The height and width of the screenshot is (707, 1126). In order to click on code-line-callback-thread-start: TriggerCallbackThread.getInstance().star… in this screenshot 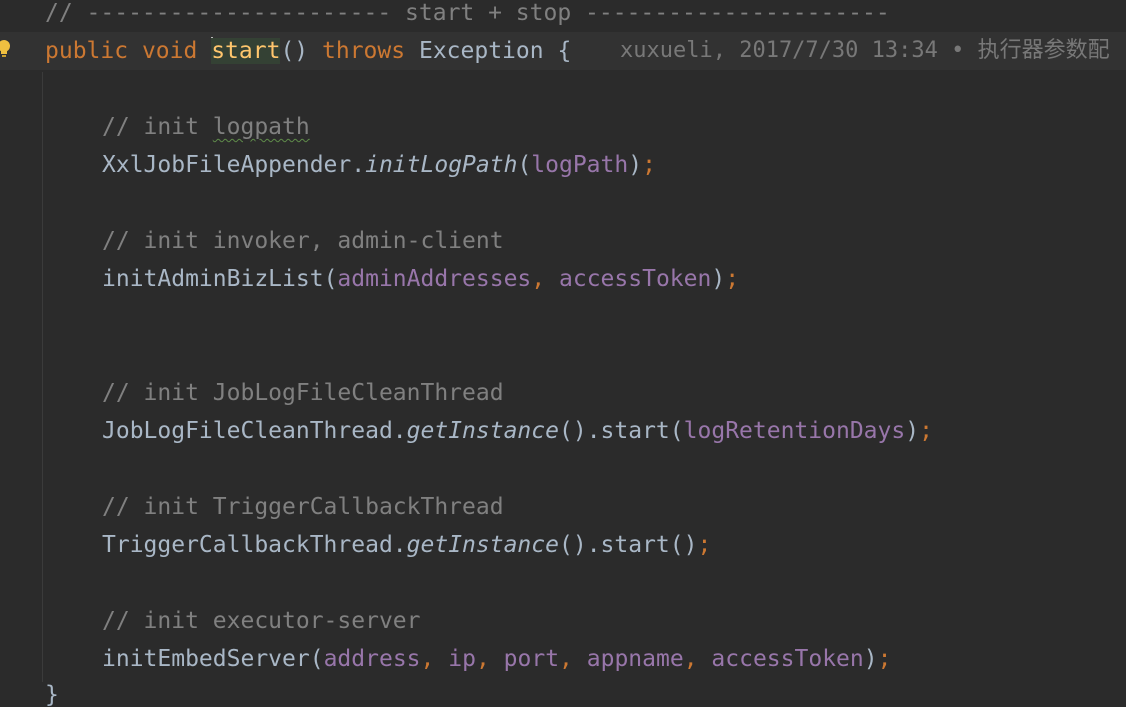, I will do `click(563, 545)`.